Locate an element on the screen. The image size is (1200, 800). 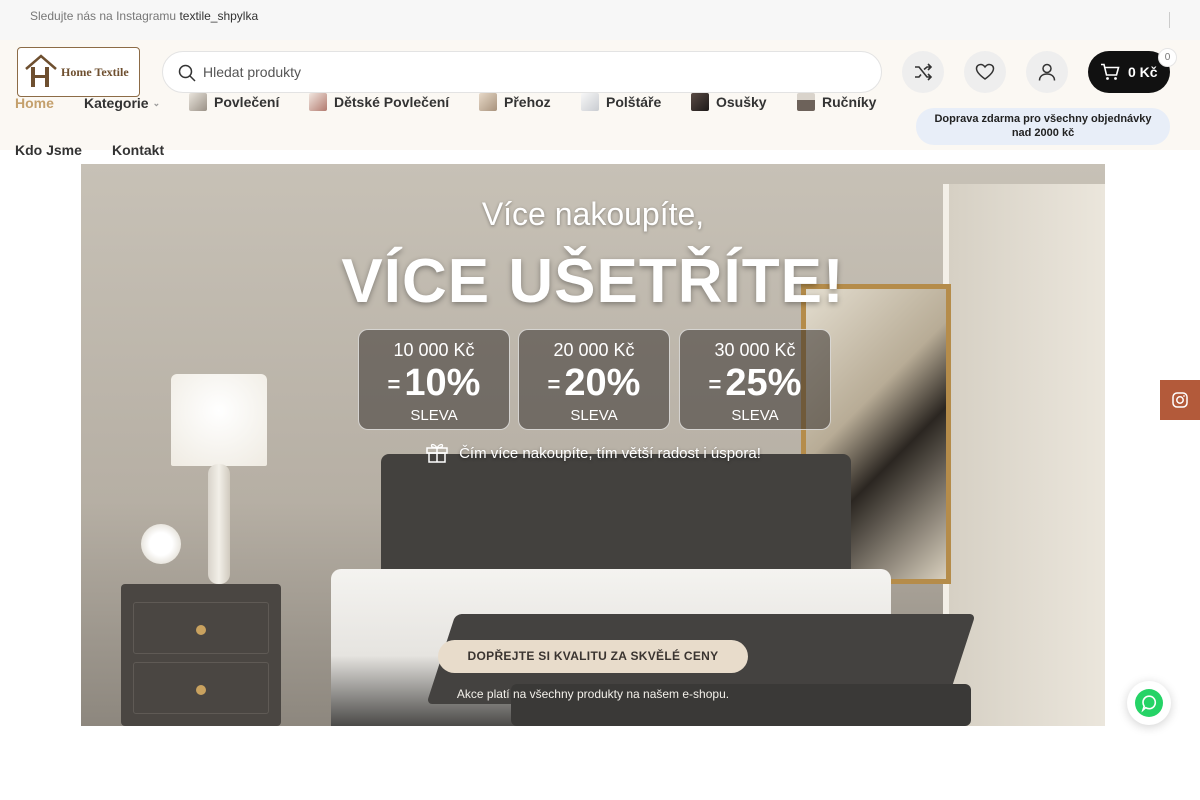
banner-headline-large: VÍCE UŠETŘÍTE! is located at coordinates (593, 281).